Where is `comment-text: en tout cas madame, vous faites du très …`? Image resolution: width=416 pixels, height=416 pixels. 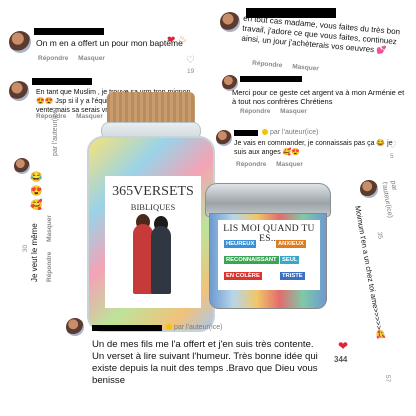
comment-text: en tout cas madame, vous faites du très … is located at coordinates (321, 34).